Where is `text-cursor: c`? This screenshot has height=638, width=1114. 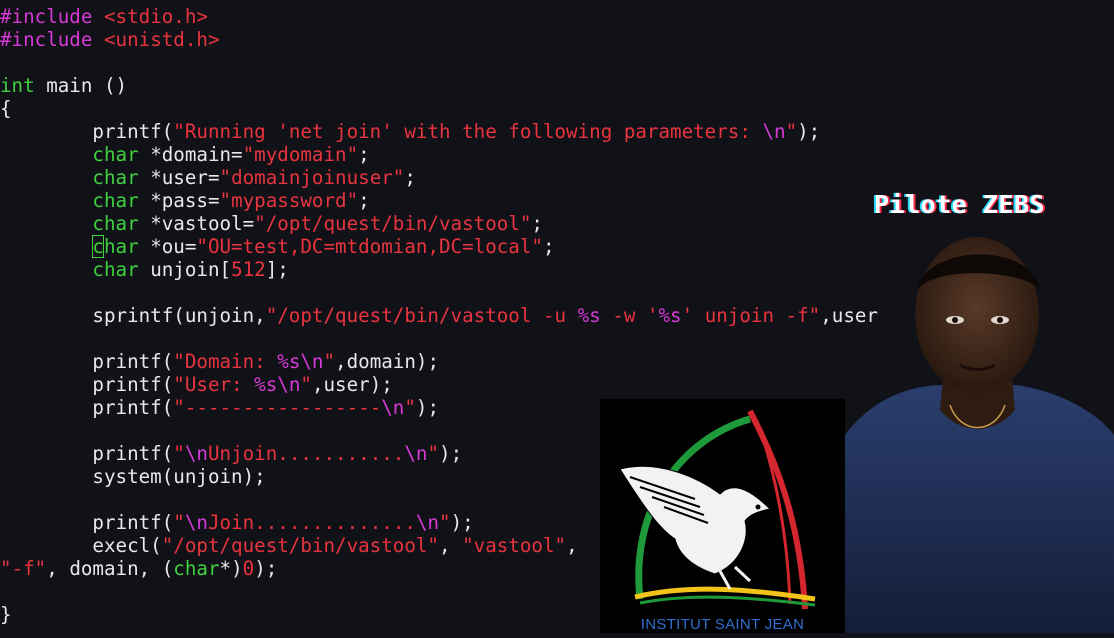 text-cursor: c is located at coordinates (98, 246).